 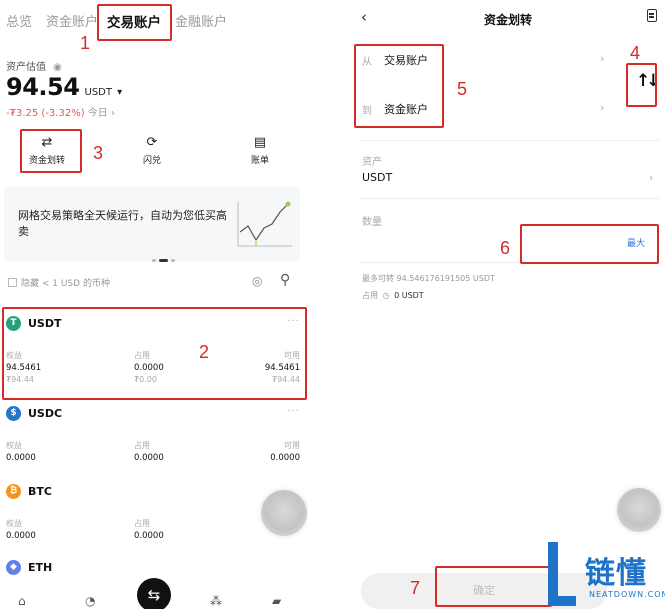 What do you see at coordinates (98, 113) in the screenshot?
I see `daily-change-today: 今日` at bounding box center [98, 113].